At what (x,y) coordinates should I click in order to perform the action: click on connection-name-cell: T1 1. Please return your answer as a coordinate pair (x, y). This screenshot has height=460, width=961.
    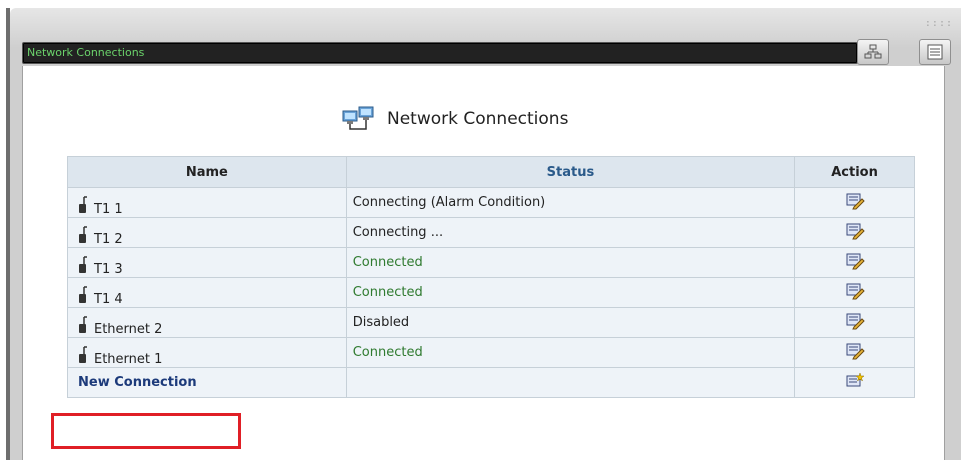
    Looking at the image, I should click on (207, 202).